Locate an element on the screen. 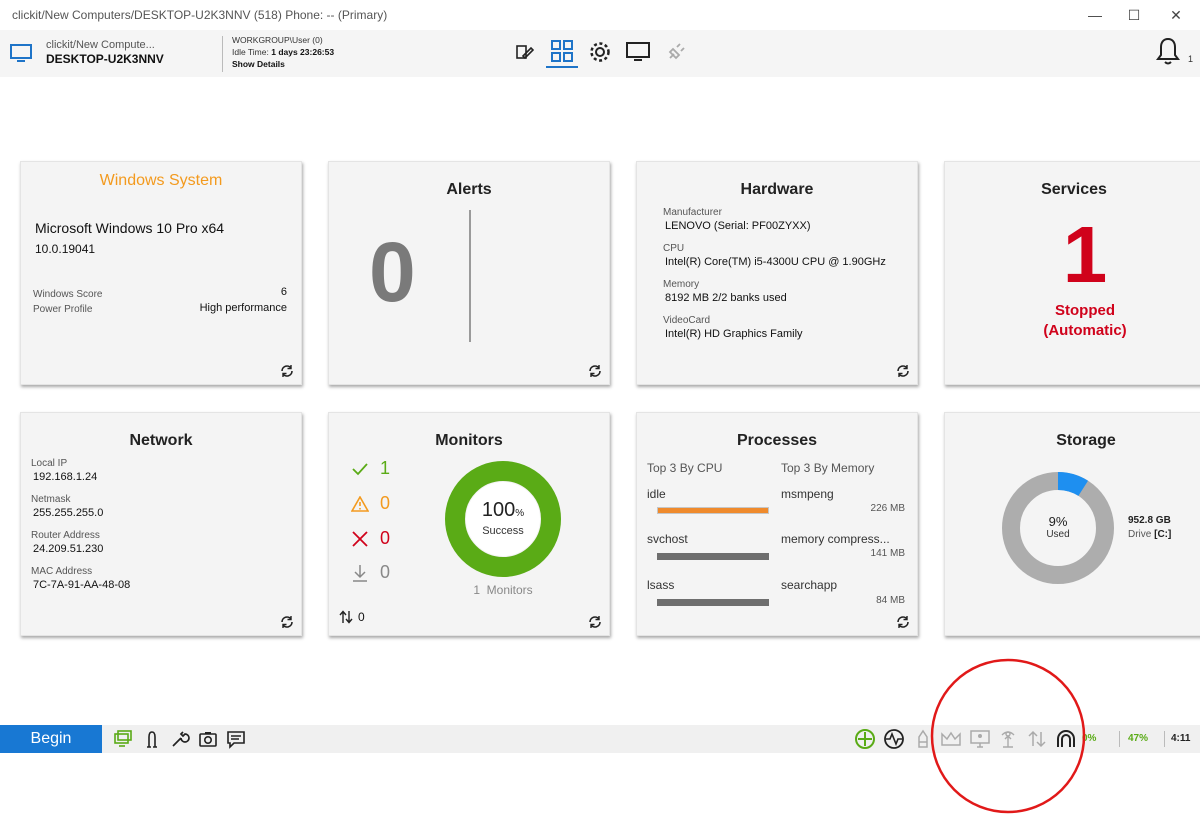 The height and width of the screenshot is (820, 1200). donut-label: 100% is located at coordinates (503, 510).